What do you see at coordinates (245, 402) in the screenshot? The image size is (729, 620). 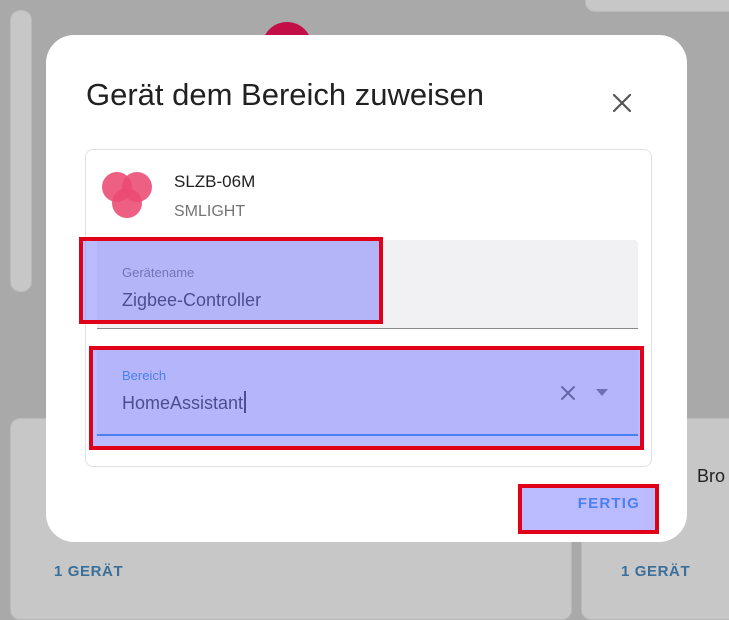 I see `text-cursor` at bounding box center [245, 402].